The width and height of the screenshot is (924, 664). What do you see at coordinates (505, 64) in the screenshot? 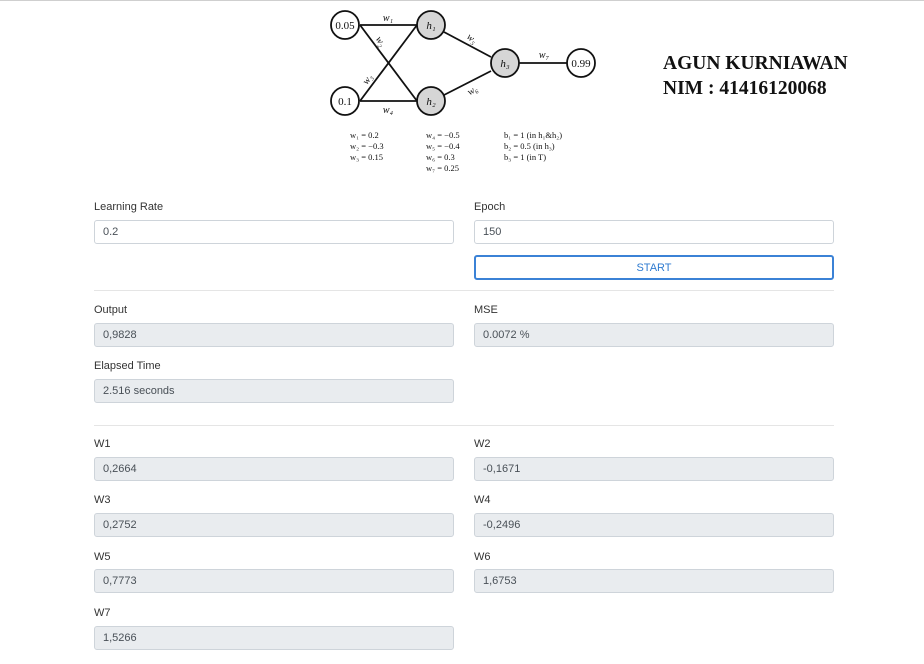
I see `hidden-node-h3-label: h₃` at bounding box center [505, 64].